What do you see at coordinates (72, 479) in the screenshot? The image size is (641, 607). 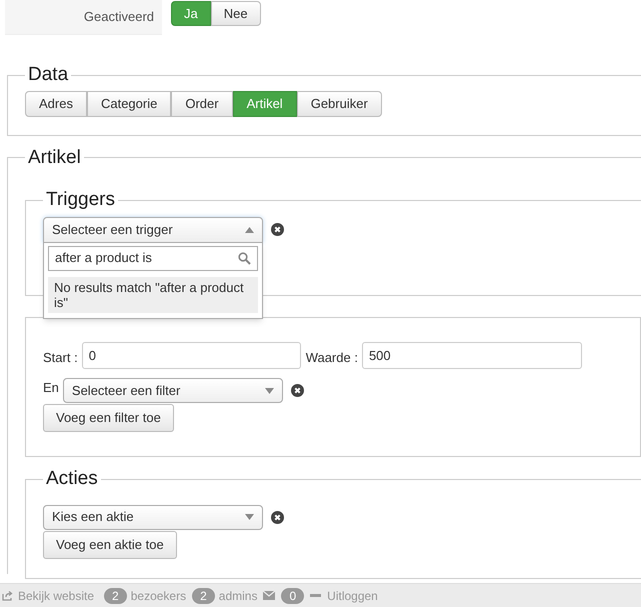 I see `subsection-title: Acties` at bounding box center [72, 479].